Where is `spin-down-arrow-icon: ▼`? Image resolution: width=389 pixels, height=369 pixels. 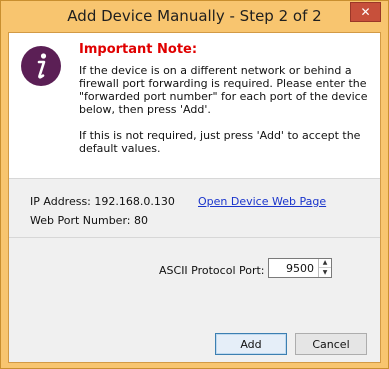 spin-down-arrow-icon: ▼ is located at coordinates (325, 272).